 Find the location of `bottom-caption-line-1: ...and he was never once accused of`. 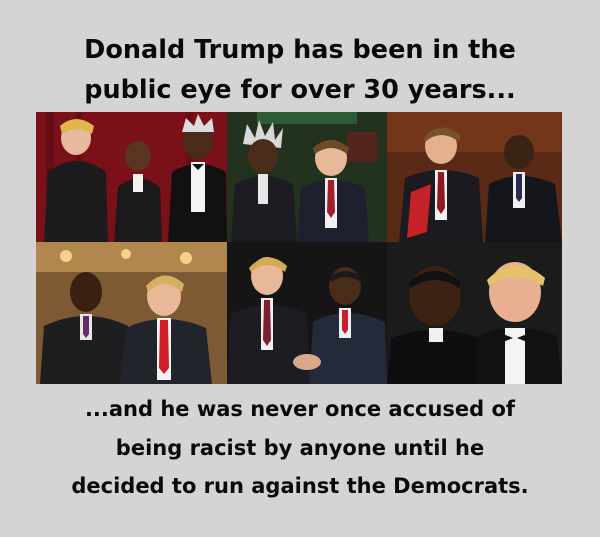

bottom-caption-line-1: ...and he was never once accused of is located at coordinates (300, 409).